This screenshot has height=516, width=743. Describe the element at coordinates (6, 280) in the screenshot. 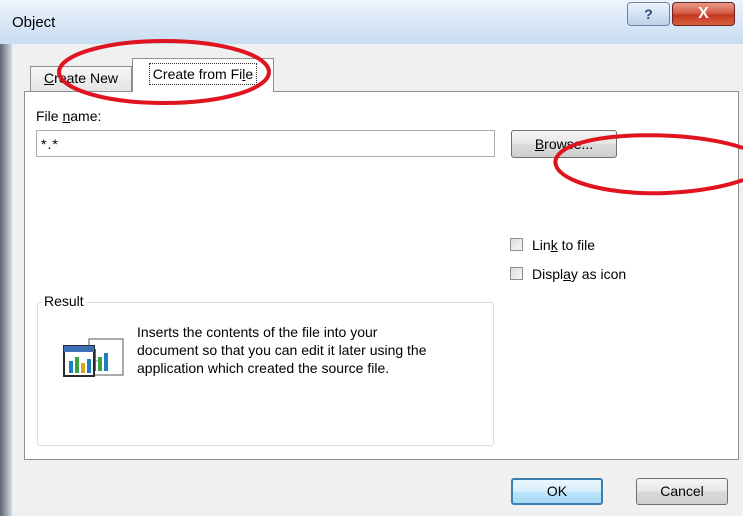

I see `background-window-edge` at that location.